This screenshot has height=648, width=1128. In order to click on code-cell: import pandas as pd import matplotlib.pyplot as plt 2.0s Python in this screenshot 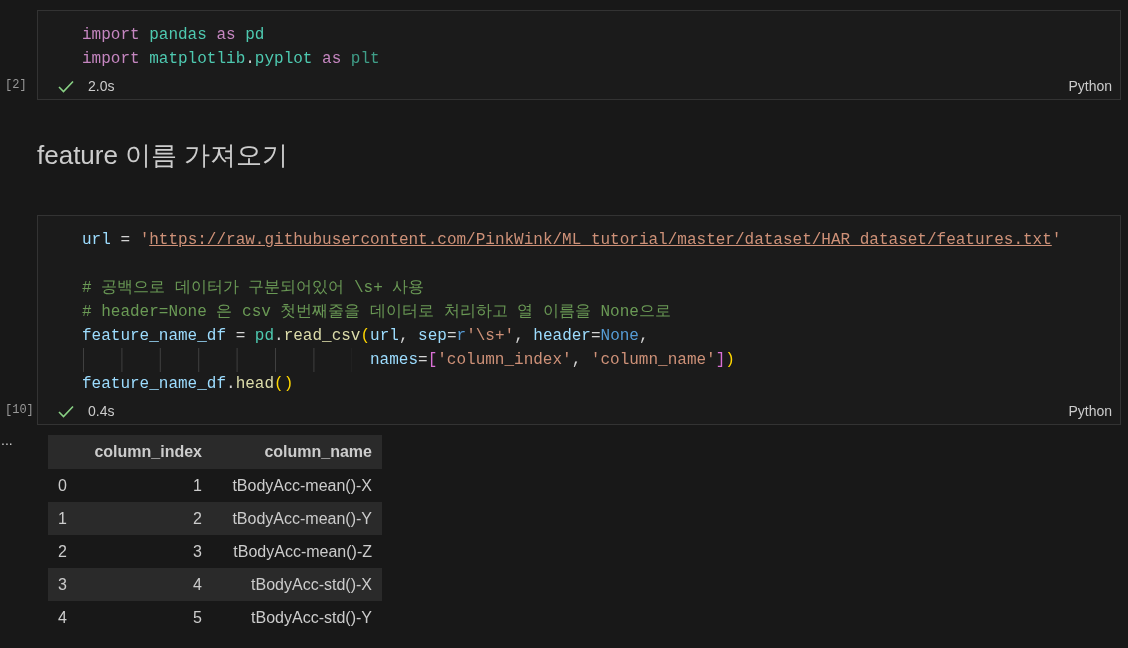, I will do `click(579, 55)`.